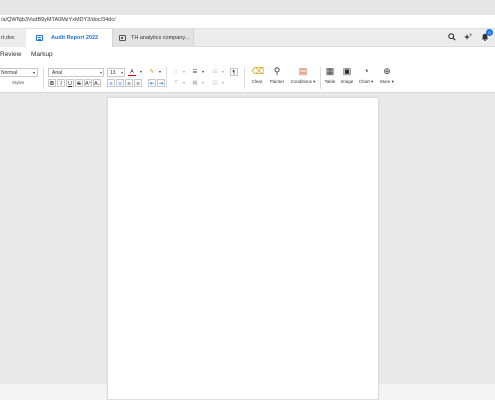 The image size is (495, 400). I want to click on image-button: ▣ Image, so click(347, 75).